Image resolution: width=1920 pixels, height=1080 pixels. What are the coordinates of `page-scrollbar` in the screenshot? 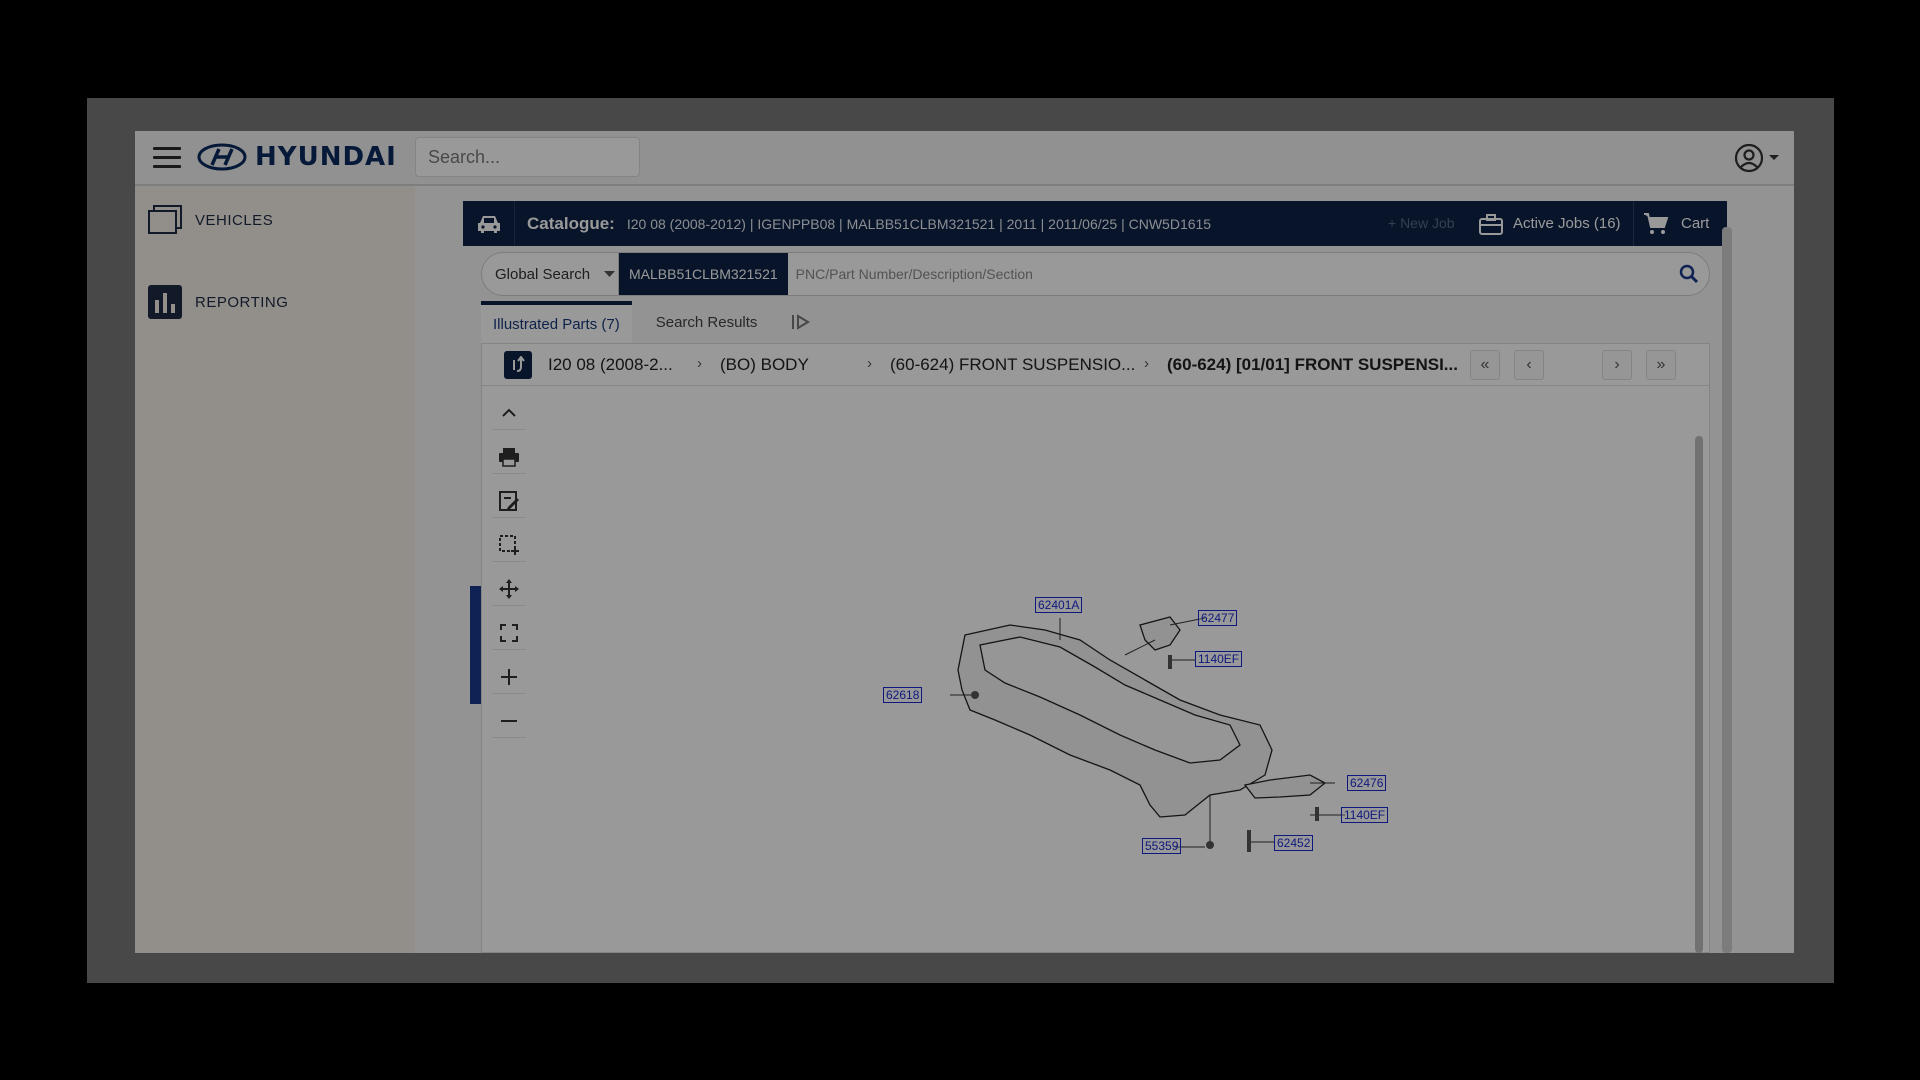 It's located at (1727, 590).